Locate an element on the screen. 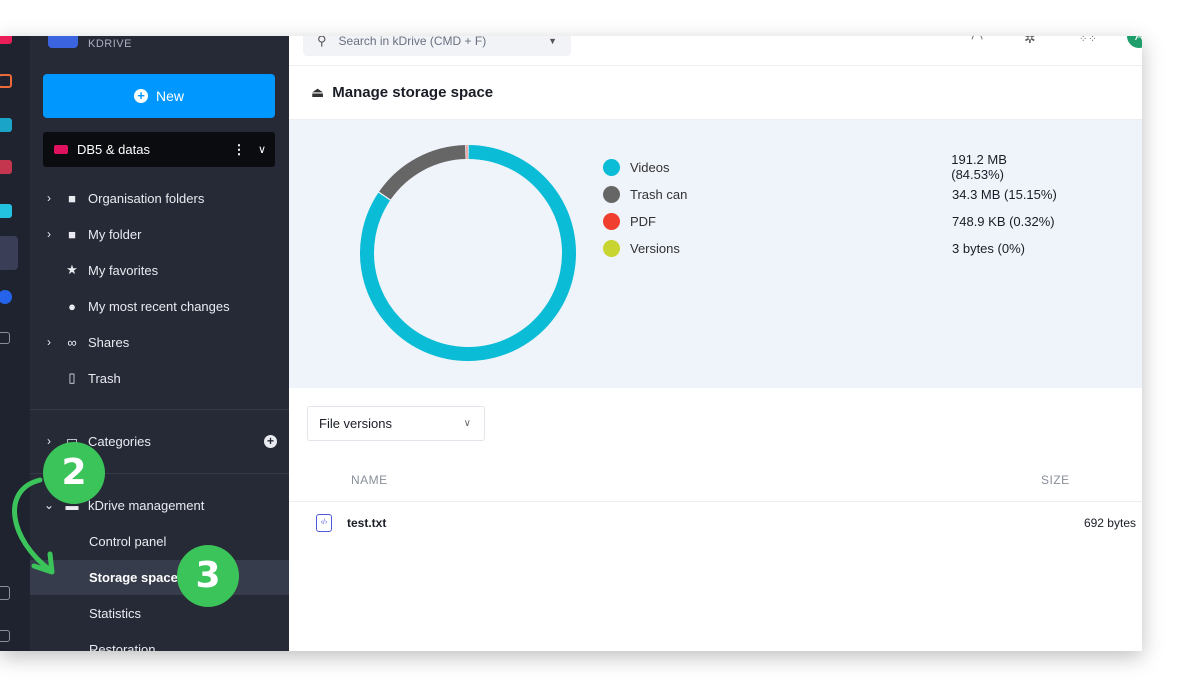  help-icon is located at coordinates (5, 636).